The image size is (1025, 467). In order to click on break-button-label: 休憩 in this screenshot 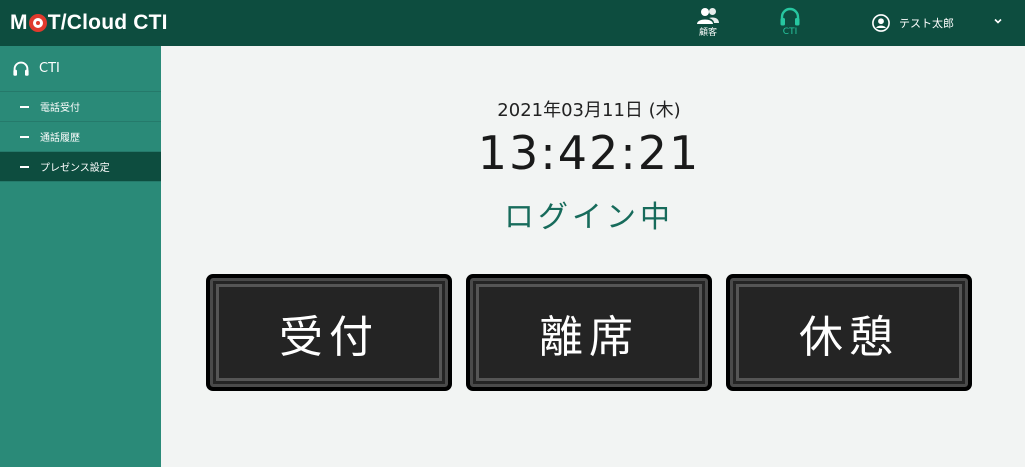, I will do `click(849, 337)`.